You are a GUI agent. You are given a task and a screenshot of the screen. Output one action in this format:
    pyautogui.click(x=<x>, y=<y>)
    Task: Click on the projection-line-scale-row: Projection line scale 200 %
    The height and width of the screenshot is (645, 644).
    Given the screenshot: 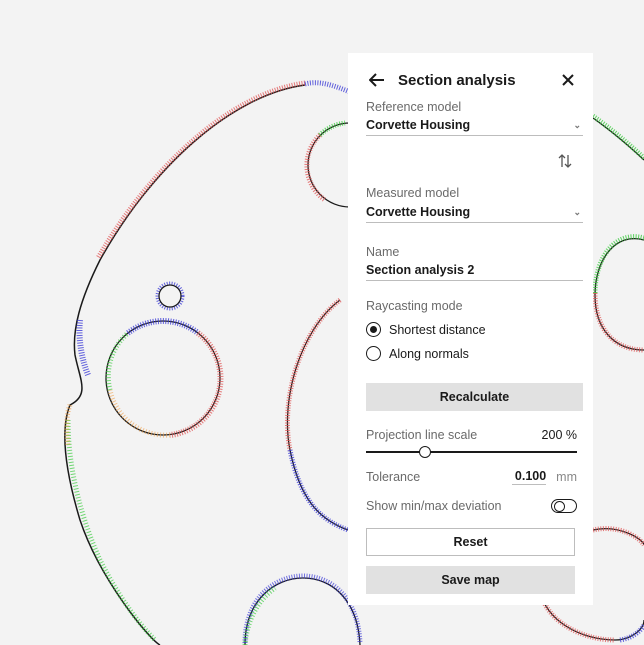 What is the action you would take?
    pyautogui.click(x=471, y=435)
    